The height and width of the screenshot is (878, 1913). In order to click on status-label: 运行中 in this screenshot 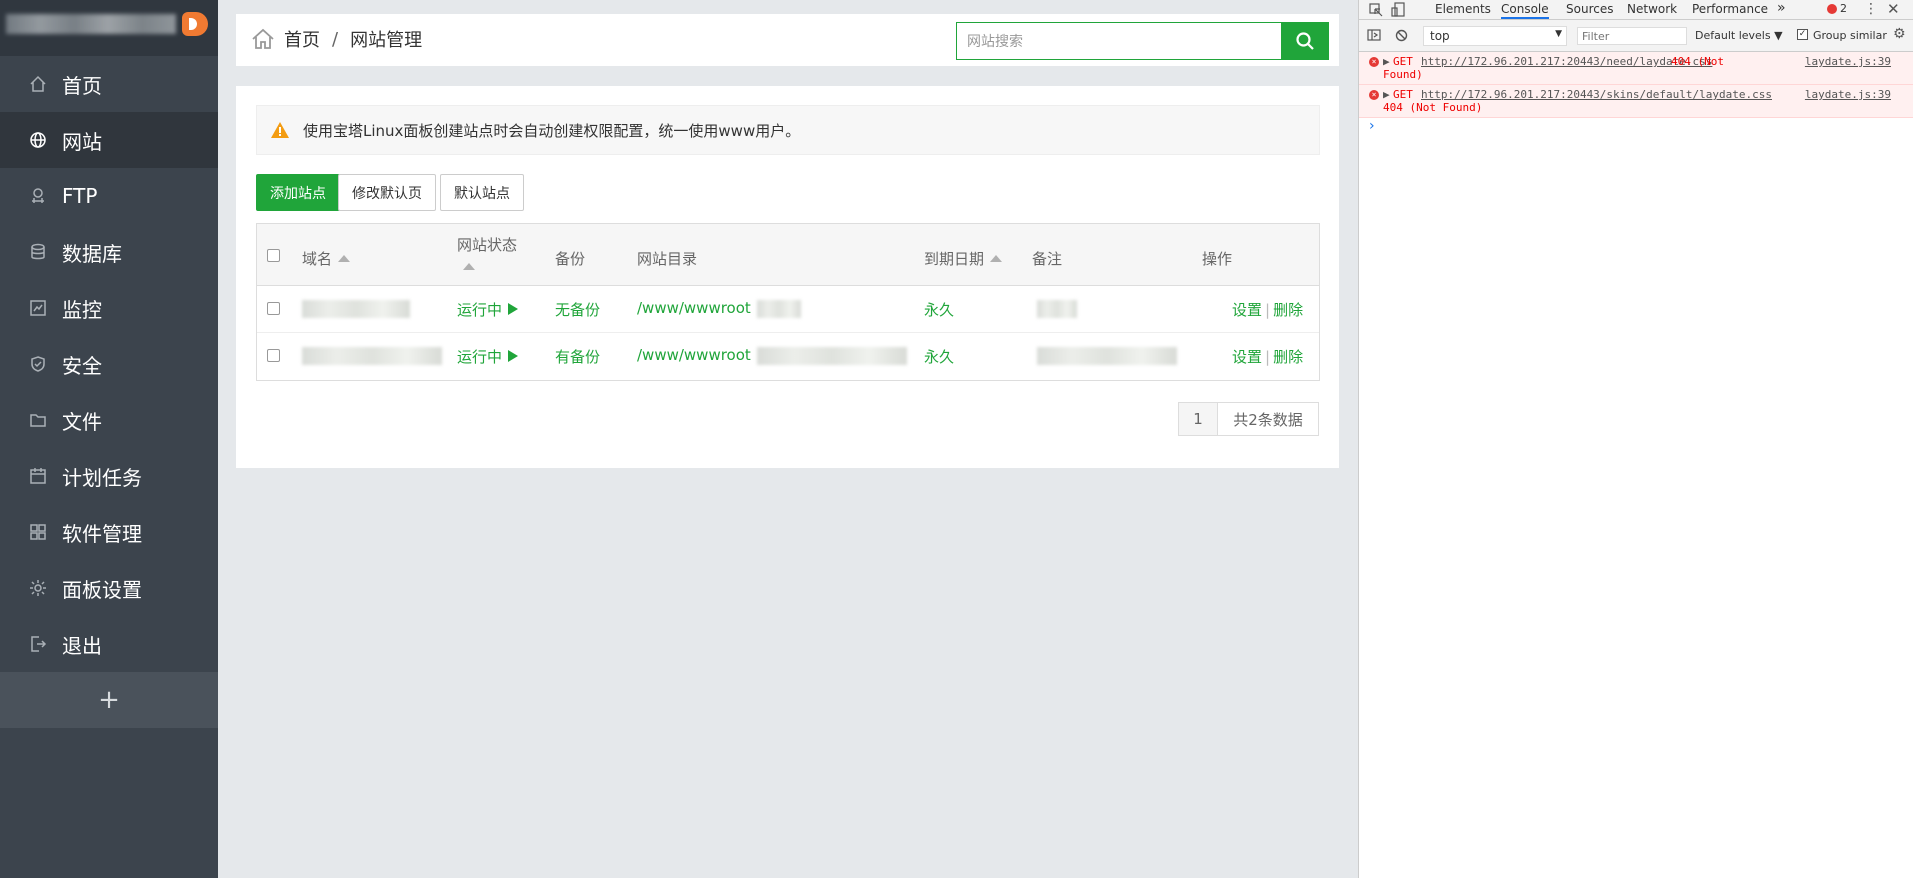, I will do `click(480, 310)`.